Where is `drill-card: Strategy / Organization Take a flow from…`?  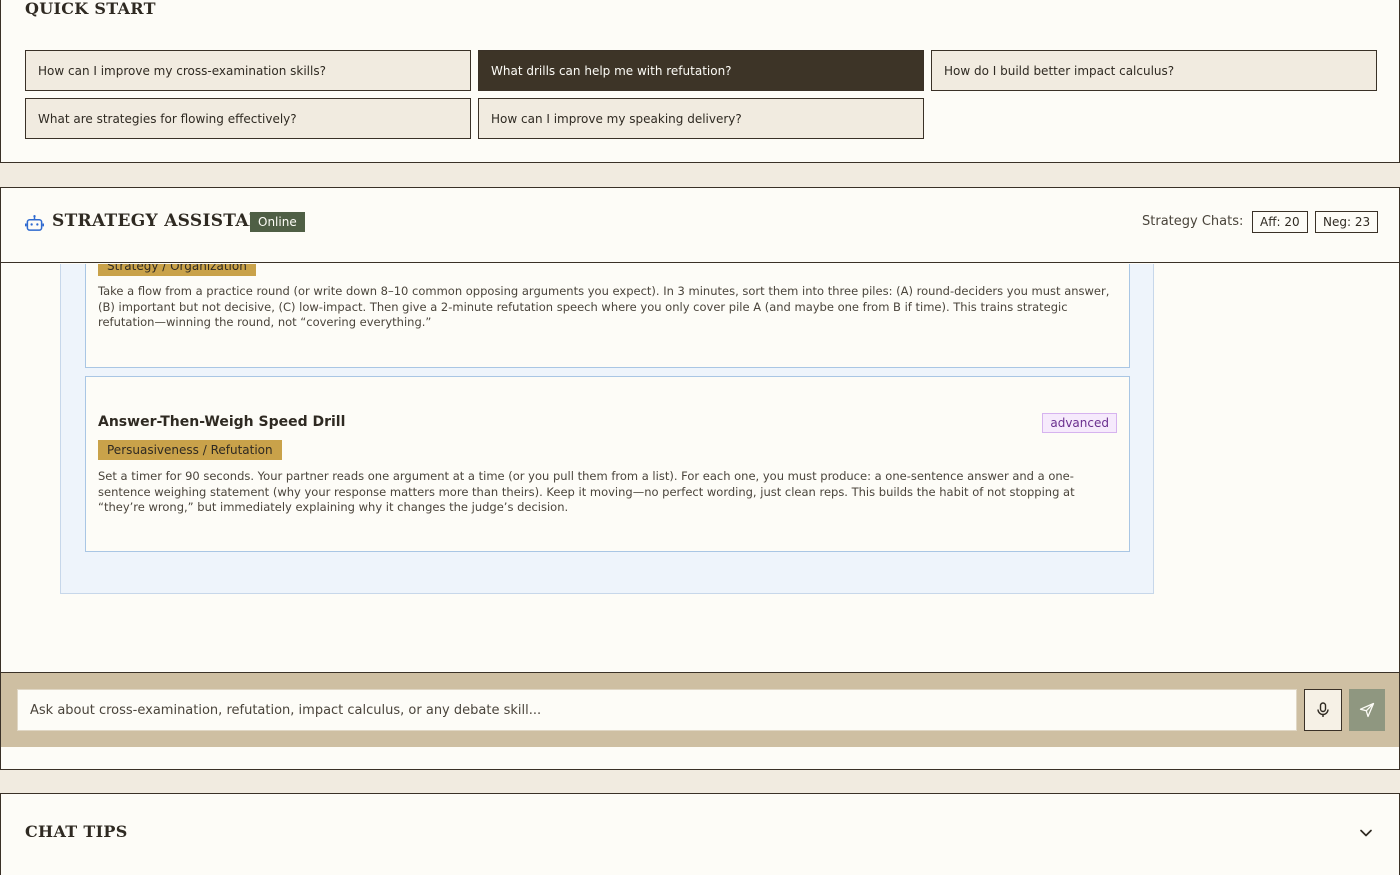 drill-card: Strategy / Organization Take a flow from… is located at coordinates (607, 316).